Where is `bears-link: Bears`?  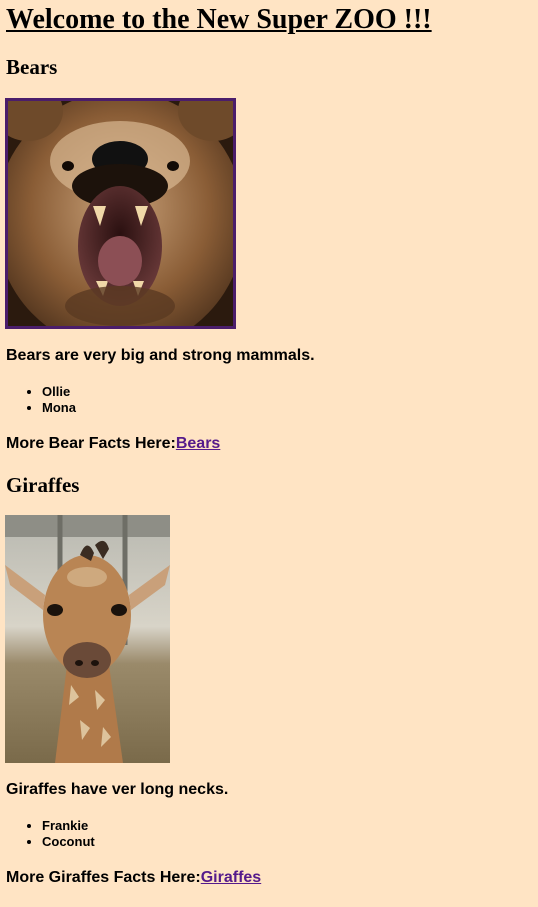
bears-link: Bears is located at coordinates (198, 443).